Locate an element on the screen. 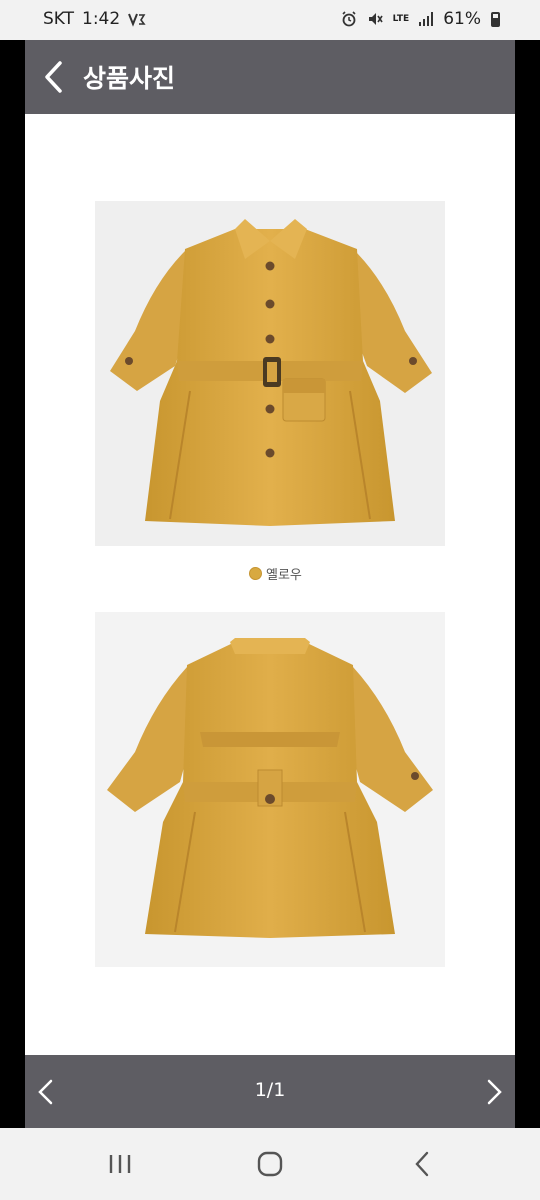  lte-label: LTE is located at coordinates (401, 18).